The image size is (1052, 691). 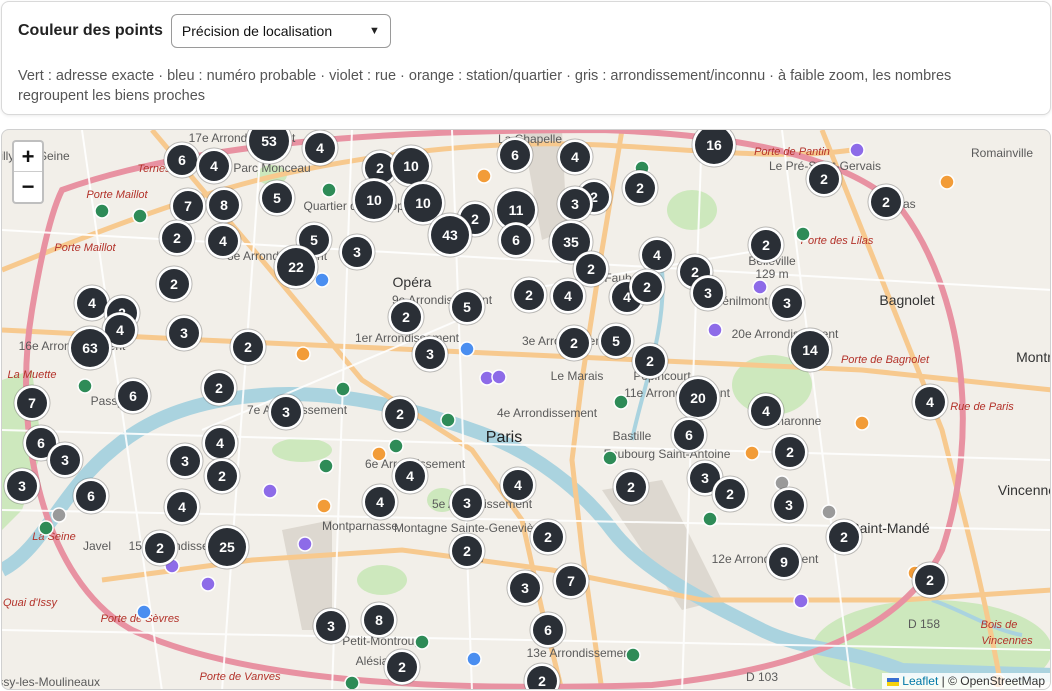 I want to click on zoom-out-button: −, so click(x=28, y=187).